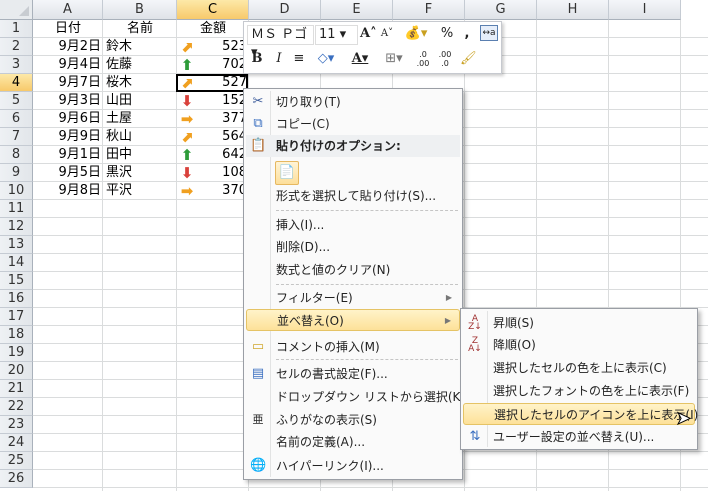  What do you see at coordinates (16, 227) in the screenshot?
I see `row-header-12: 12` at bounding box center [16, 227].